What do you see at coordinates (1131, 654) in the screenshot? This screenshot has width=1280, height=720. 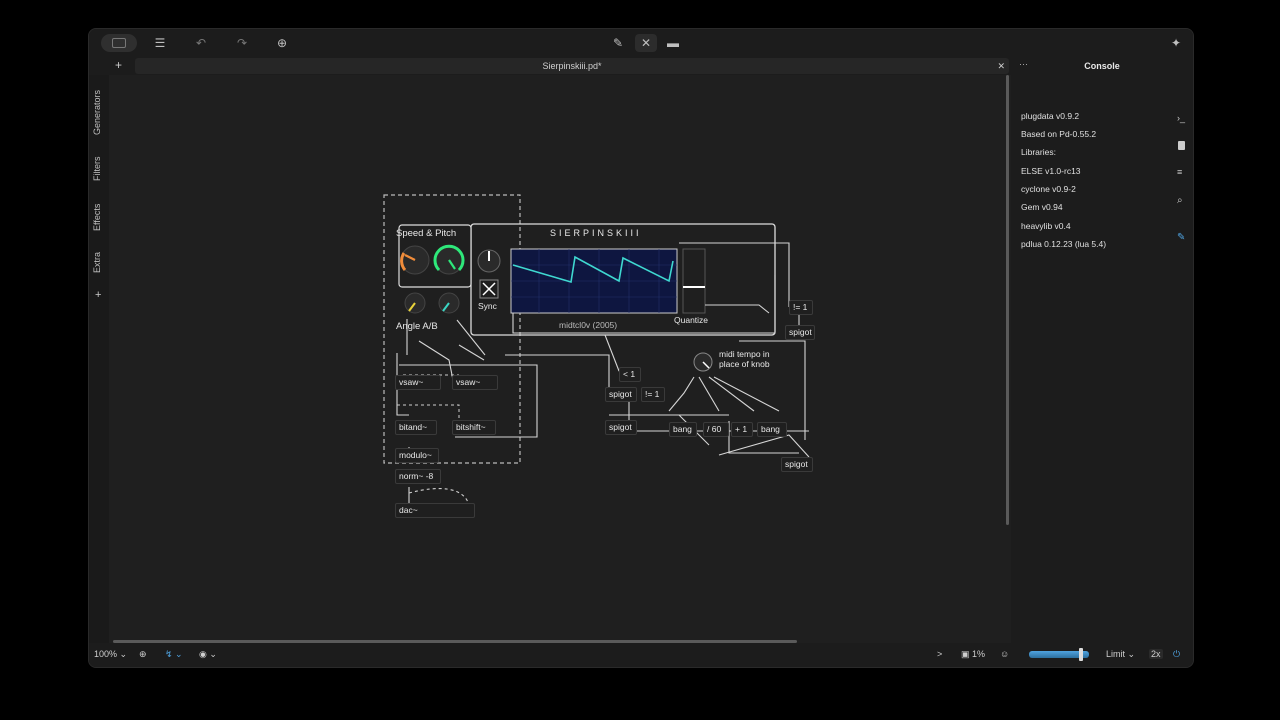 I see `chevron-down-icon: ⌄` at bounding box center [1131, 654].